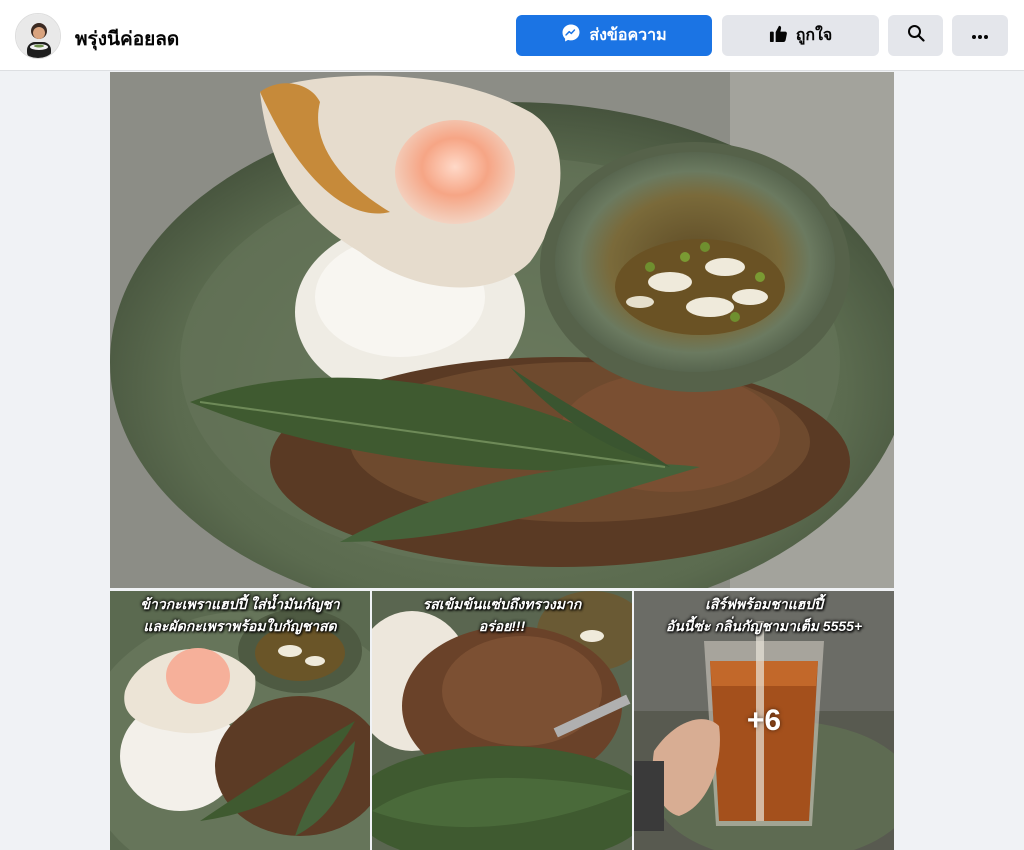 The width and height of the screenshot is (1024, 850). I want to click on page-avatar, so click(38, 36).